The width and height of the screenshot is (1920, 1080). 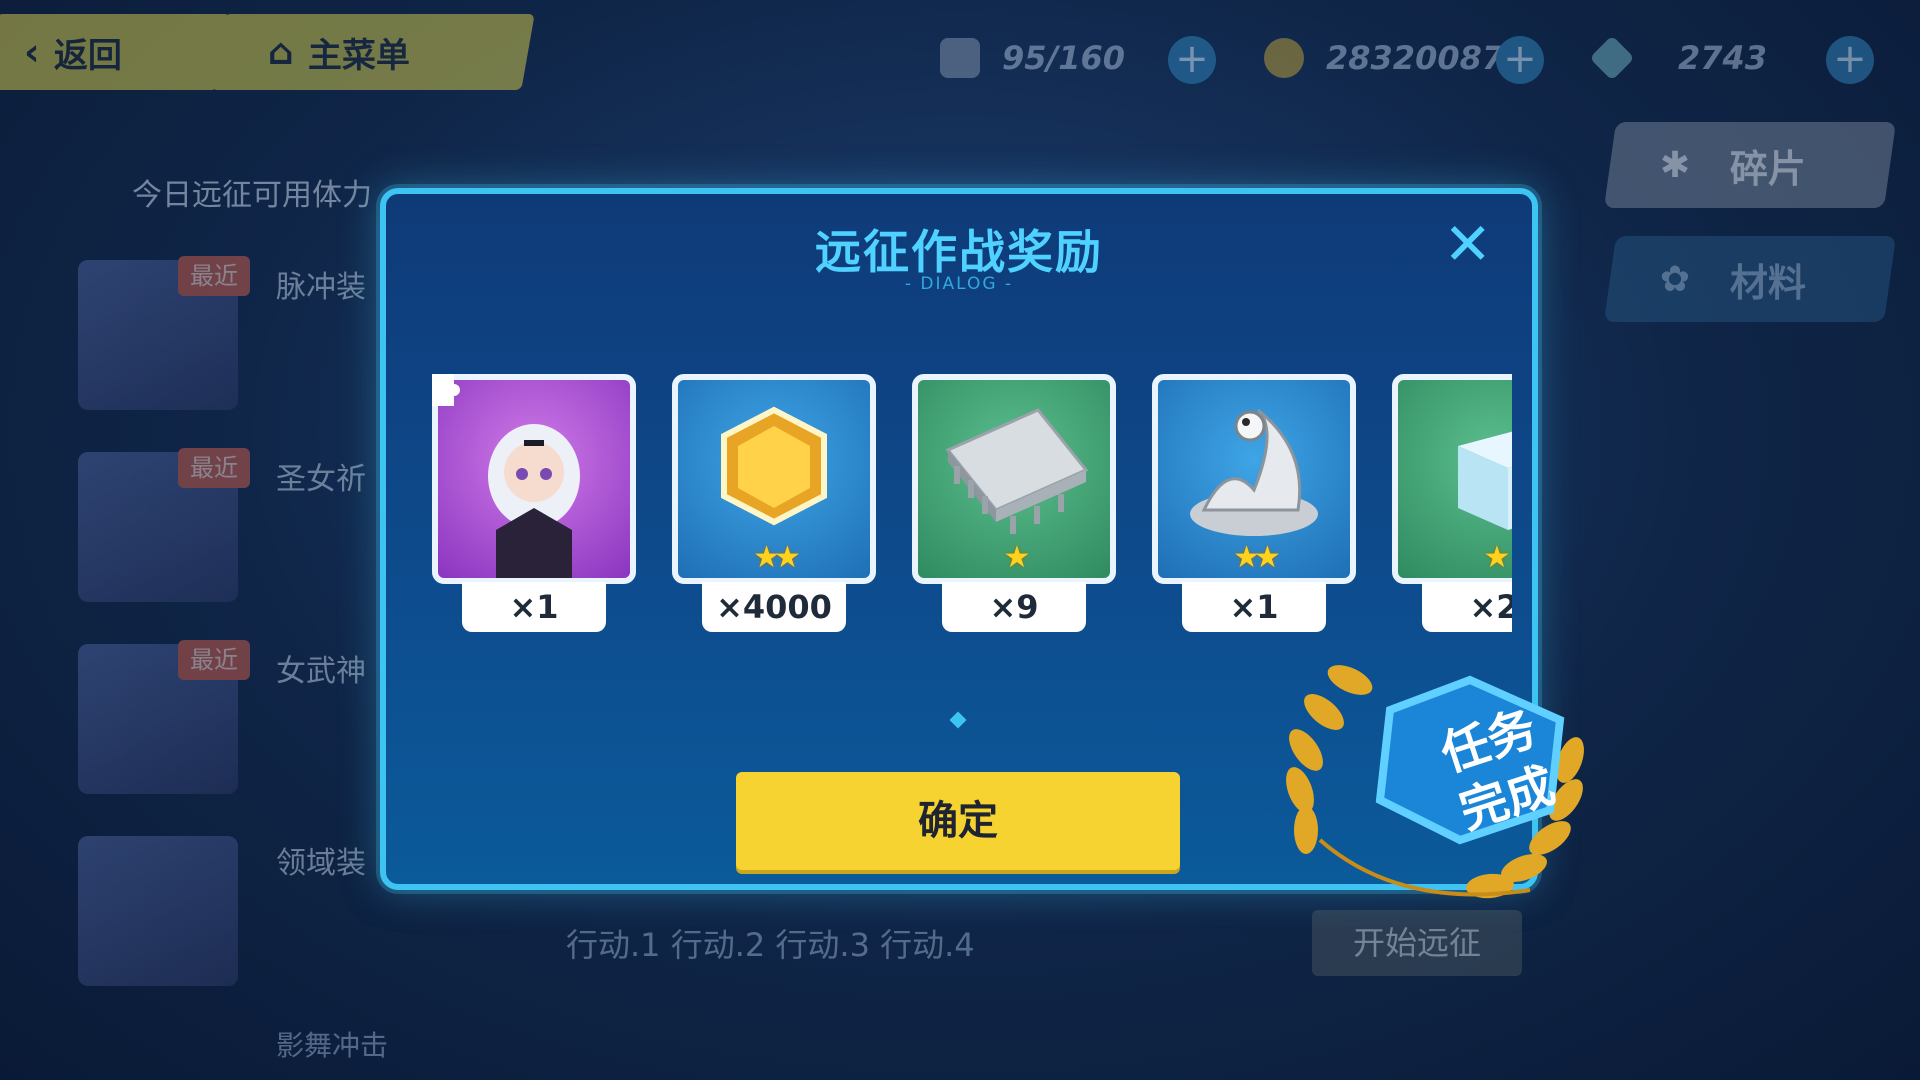 I want to click on main-menu-button: ⌂ 主菜单, so click(x=373, y=52).